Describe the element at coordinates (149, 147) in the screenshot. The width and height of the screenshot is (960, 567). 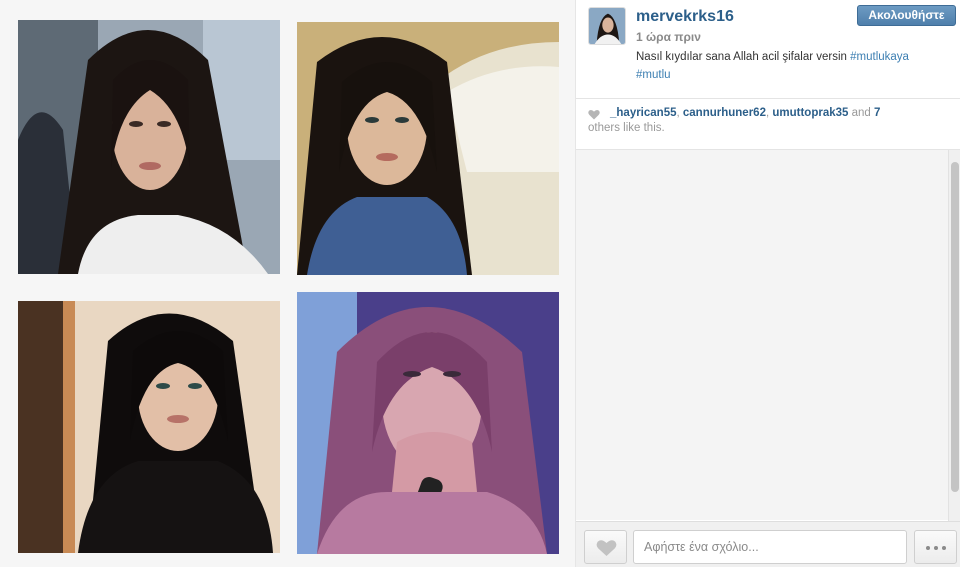
I see `collage-photo-top-left` at that location.